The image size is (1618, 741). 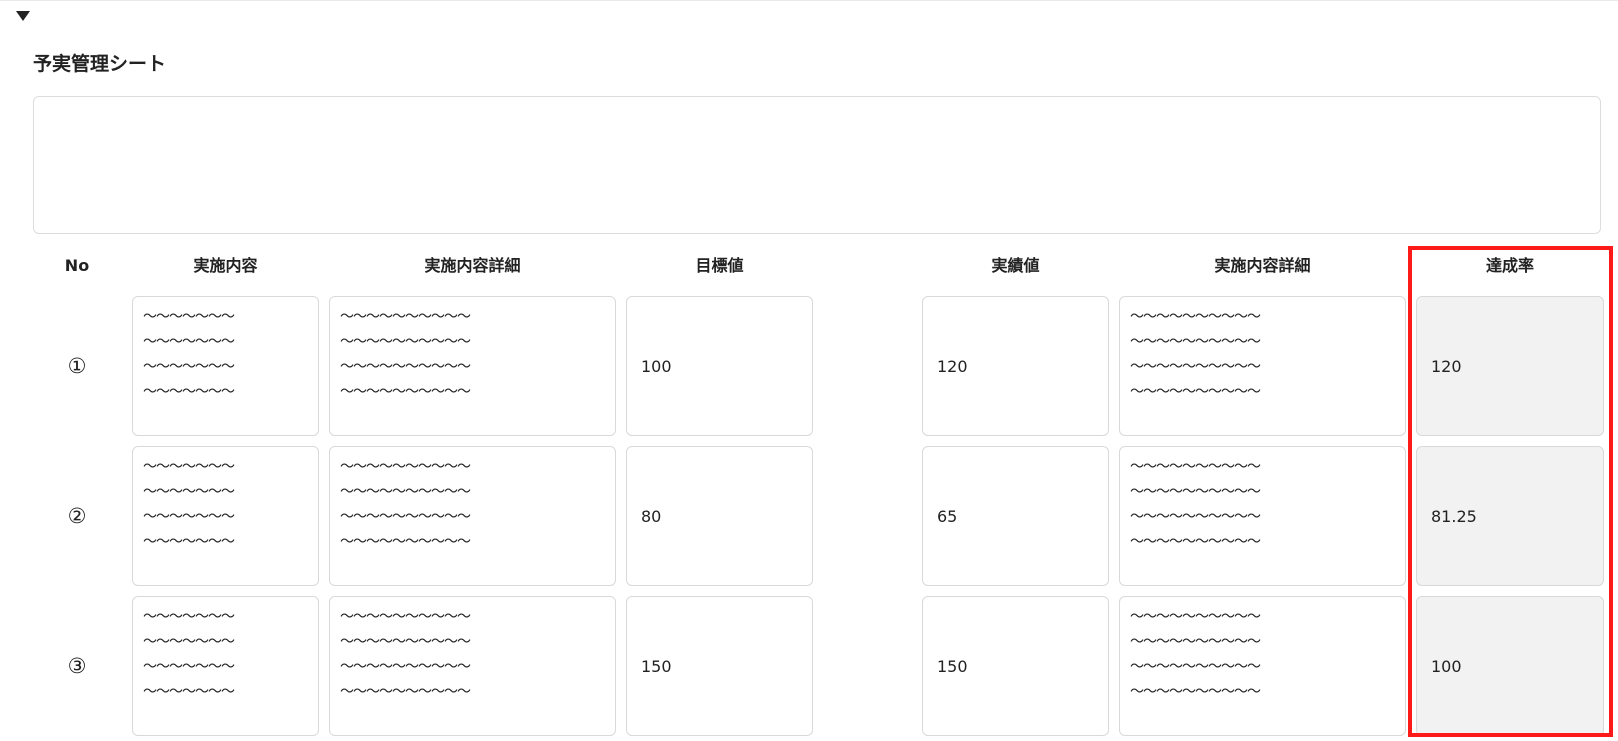 I want to click on top-divider, so click(x=809, y=0).